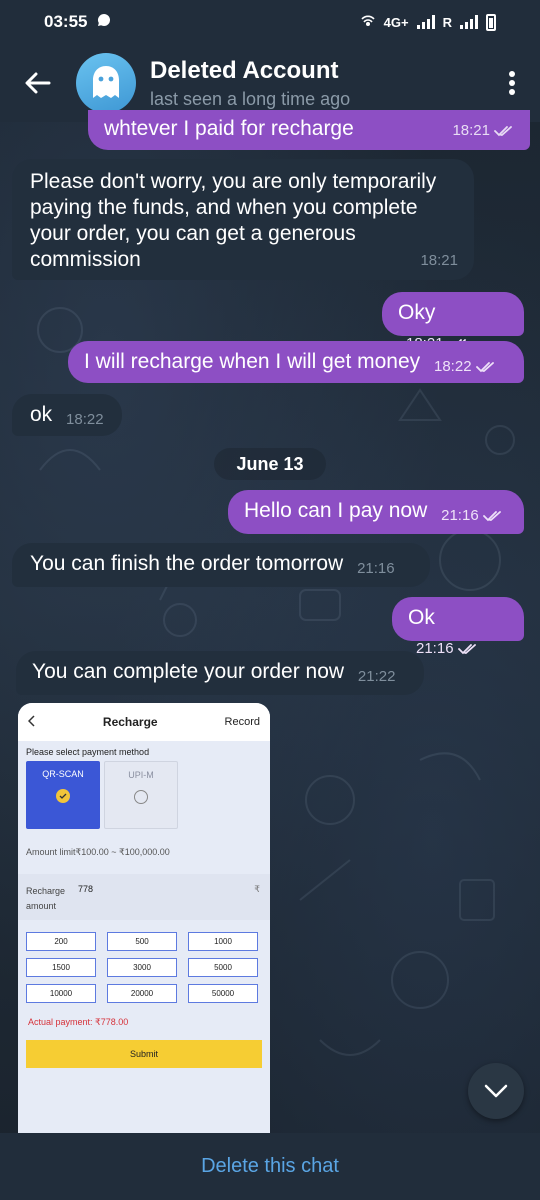 This screenshot has height=1200, width=540. What do you see at coordinates (31, 722) in the screenshot?
I see `chevron-left-icon` at bounding box center [31, 722].